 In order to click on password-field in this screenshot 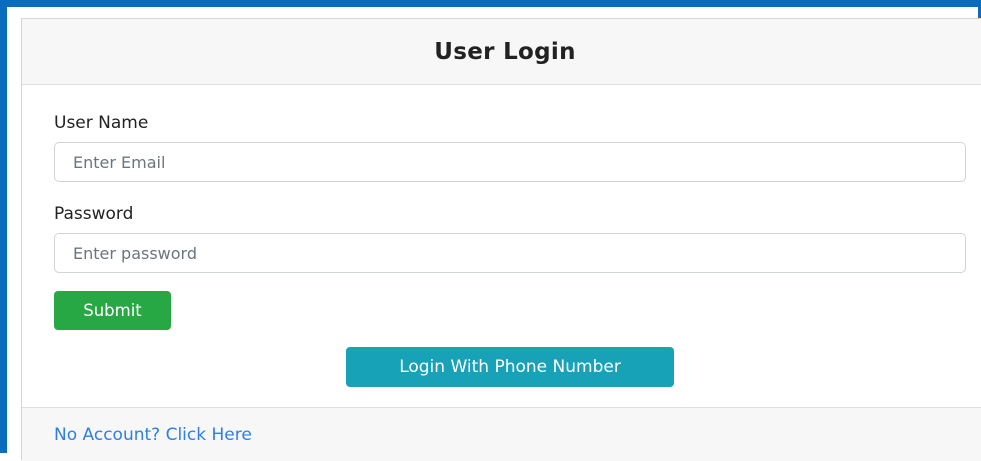, I will do `click(510, 253)`.